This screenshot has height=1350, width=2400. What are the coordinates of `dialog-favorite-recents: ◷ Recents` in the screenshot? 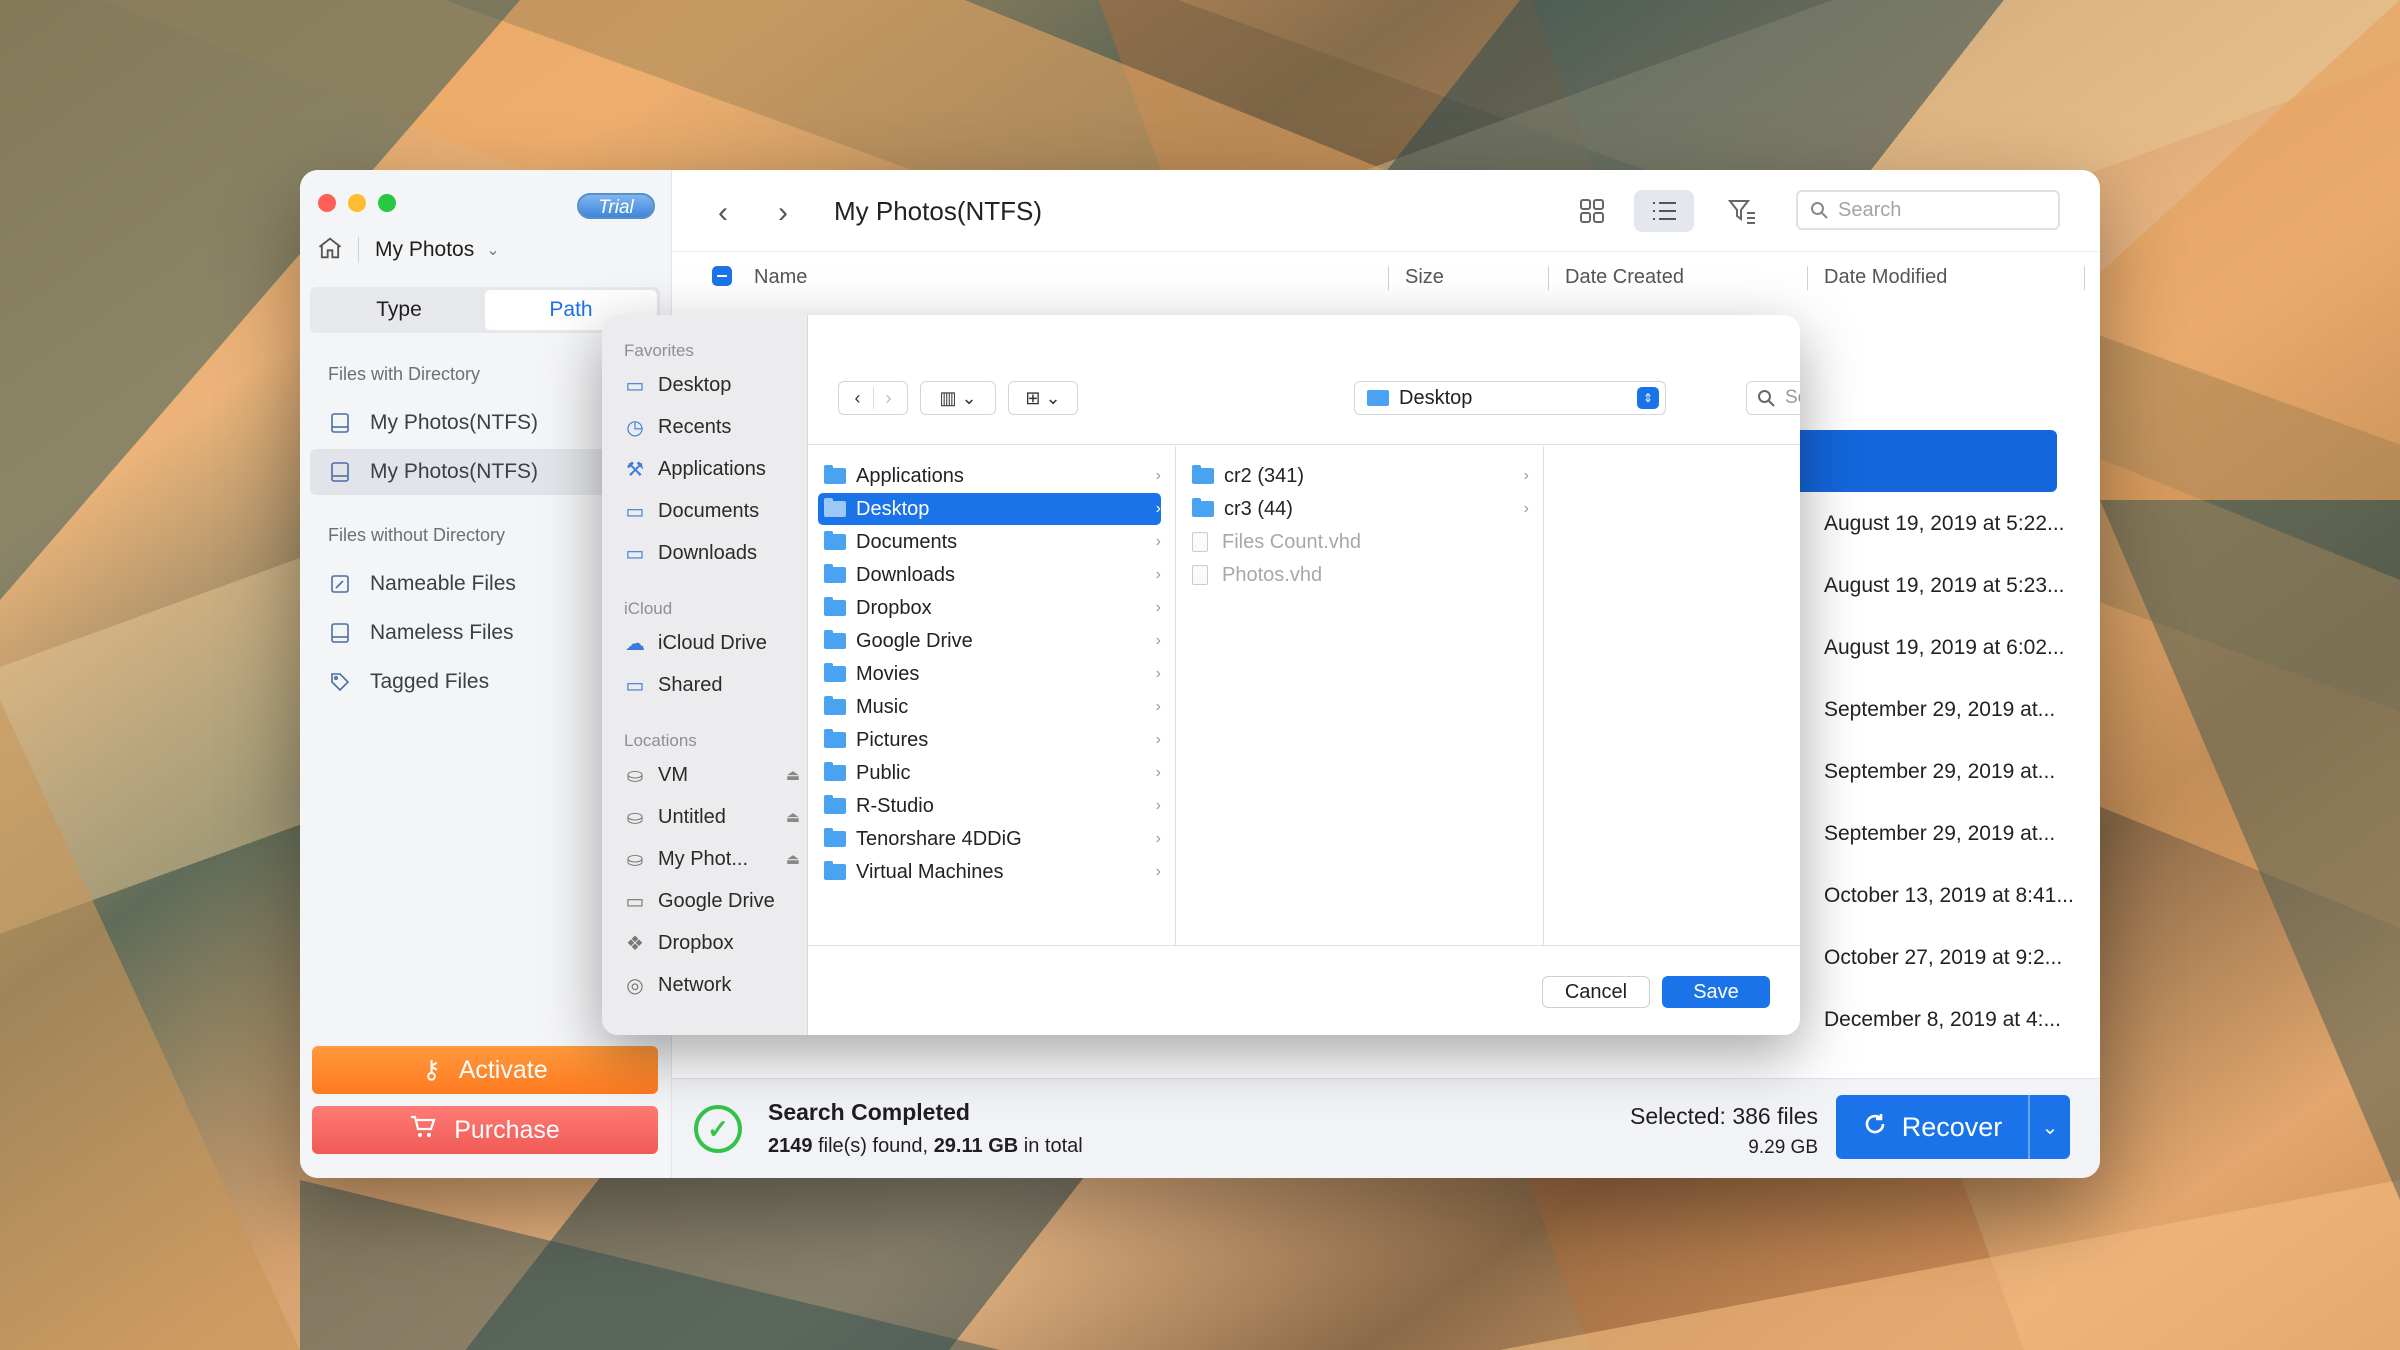 It's located at (712, 427).